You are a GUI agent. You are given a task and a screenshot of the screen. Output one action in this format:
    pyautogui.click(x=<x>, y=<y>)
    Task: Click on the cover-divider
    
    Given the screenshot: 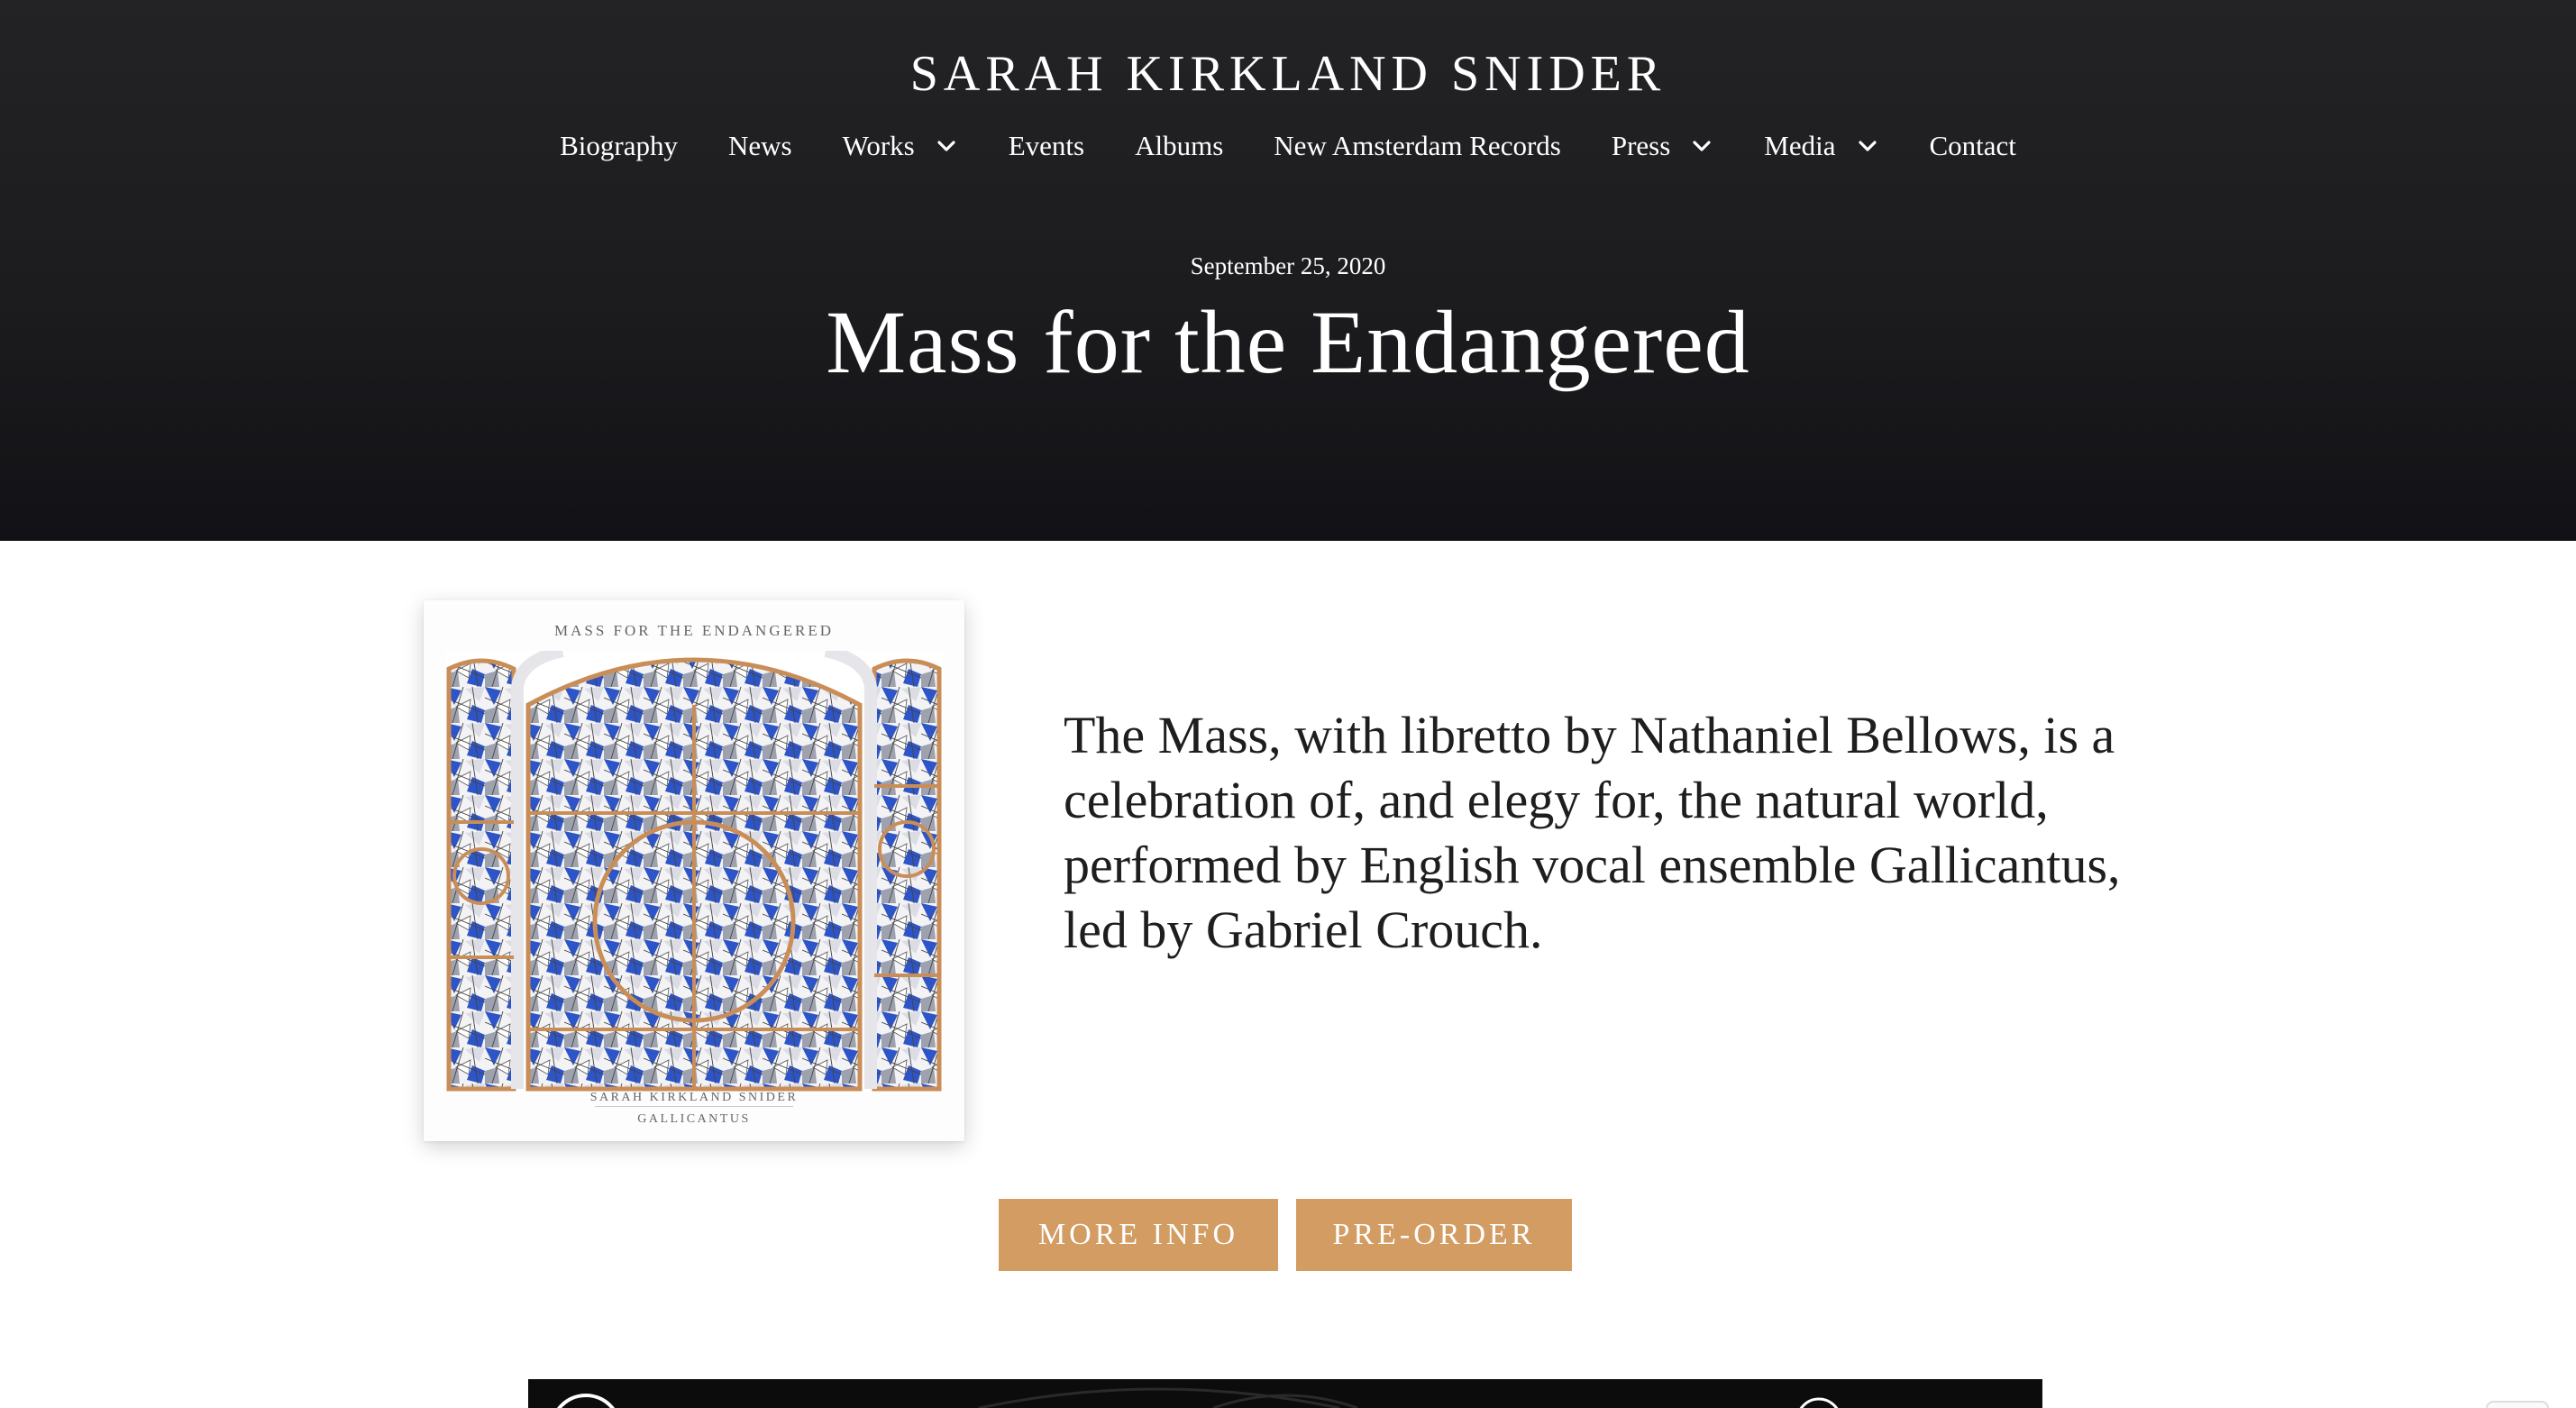 What is the action you would take?
    pyautogui.click(x=694, y=1106)
    